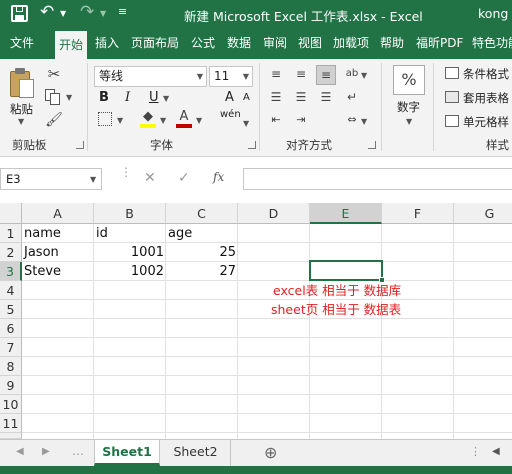 The height and width of the screenshot is (474, 512). What do you see at coordinates (352, 97) in the screenshot?
I see `wrap-text-icon: ↵` at bounding box center [352, 97].